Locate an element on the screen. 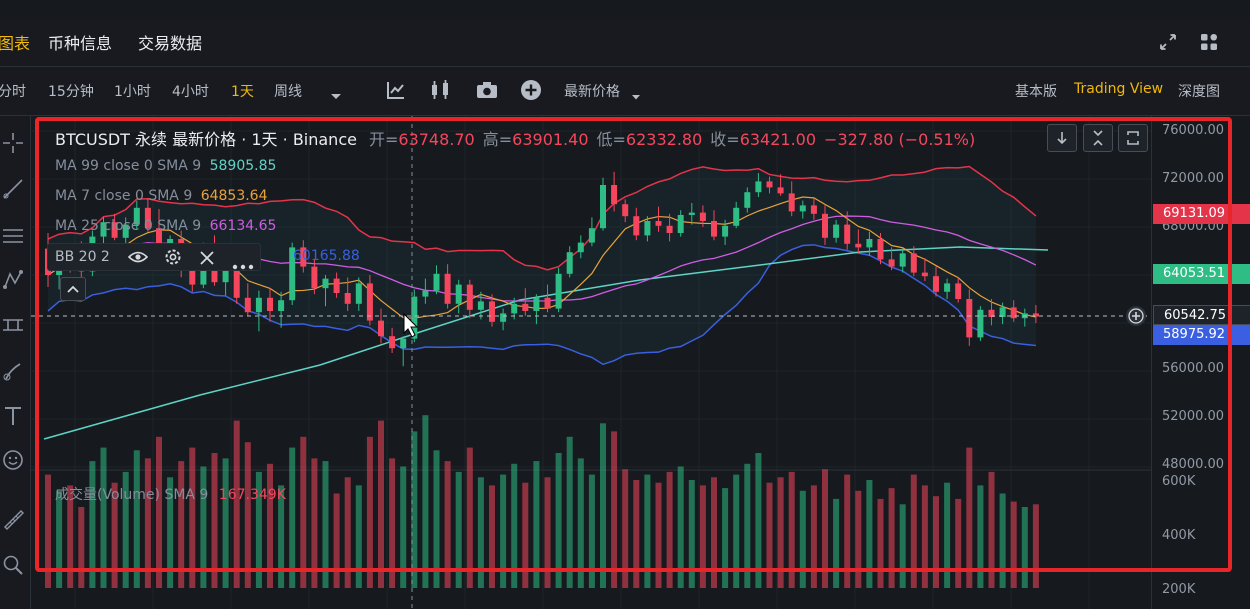 The width and height of the screenshot is (1250, 609). tab-coin-info: 币种信息 is located at coordinates (80, 42).